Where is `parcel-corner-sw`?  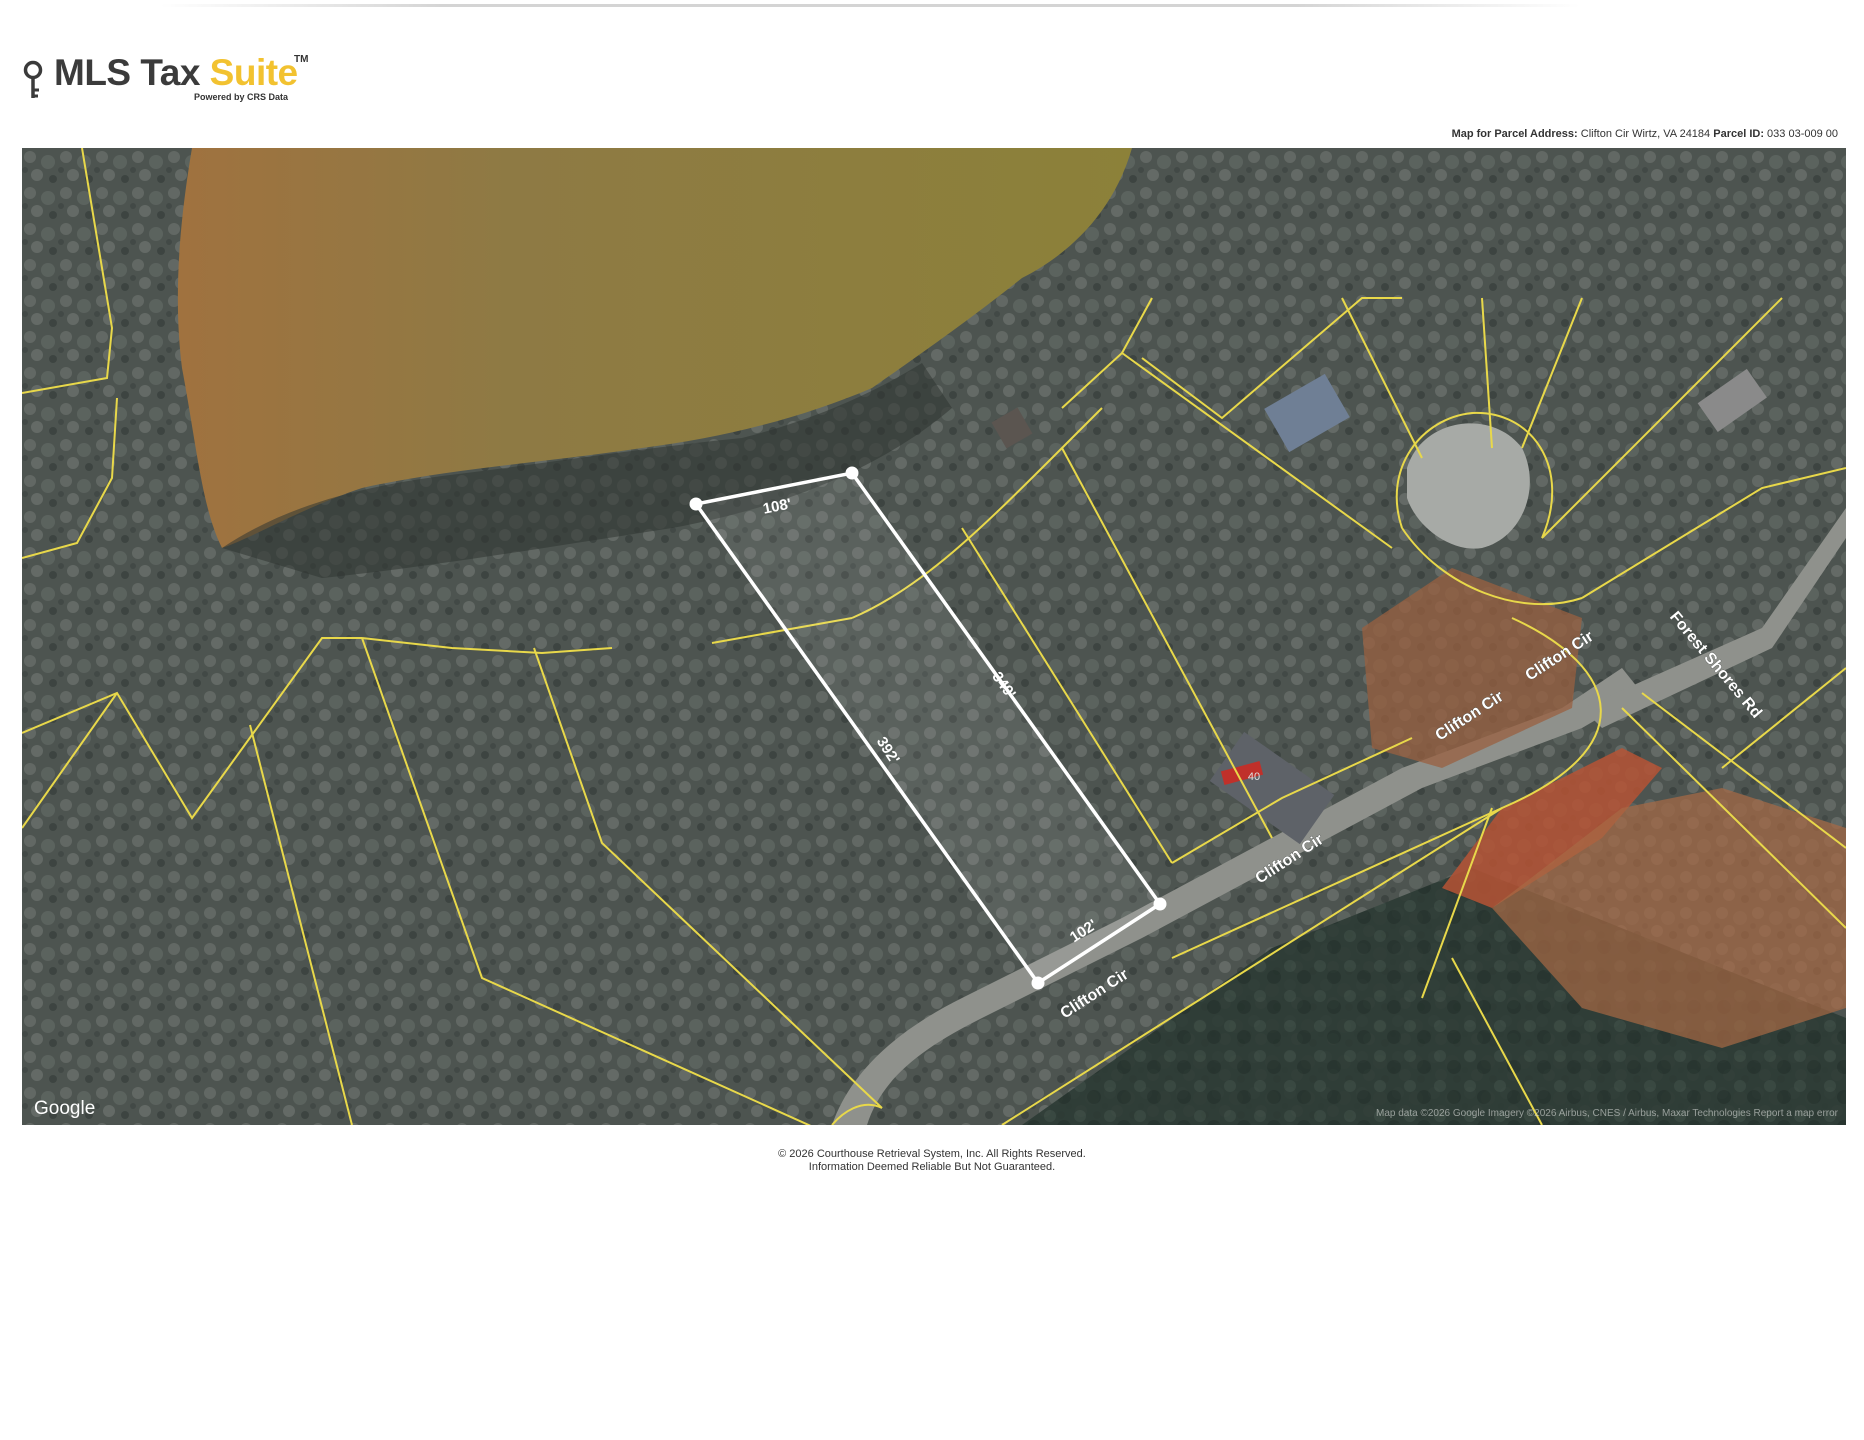 parcel-corner-sw is located at coordinates (1038, 983).